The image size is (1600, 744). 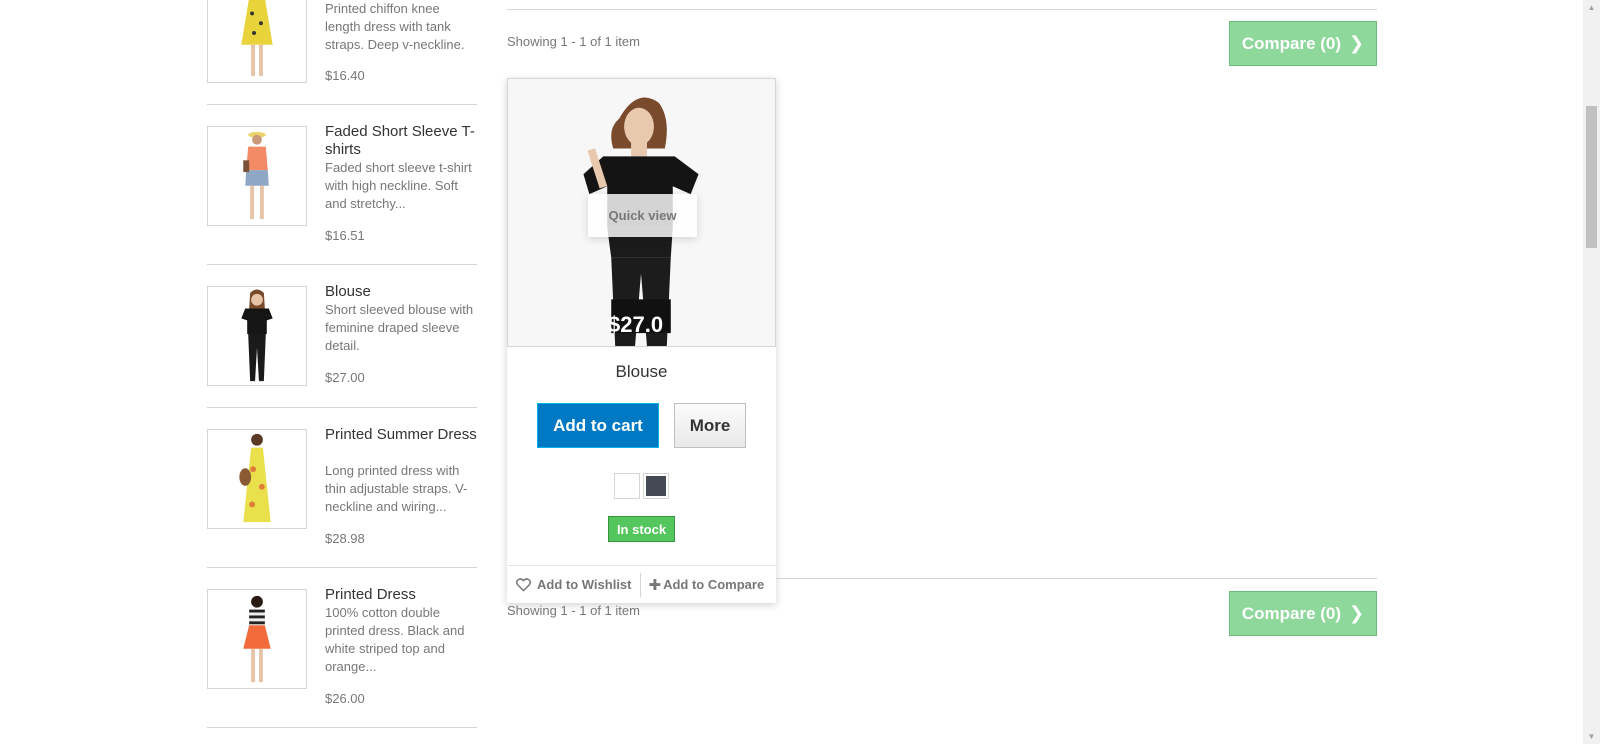 What do you see at coordinates (1591, 372) in the screenshot?
I see `page-scrollbar: ▲ ▼` at bounding box center [1591, 372].